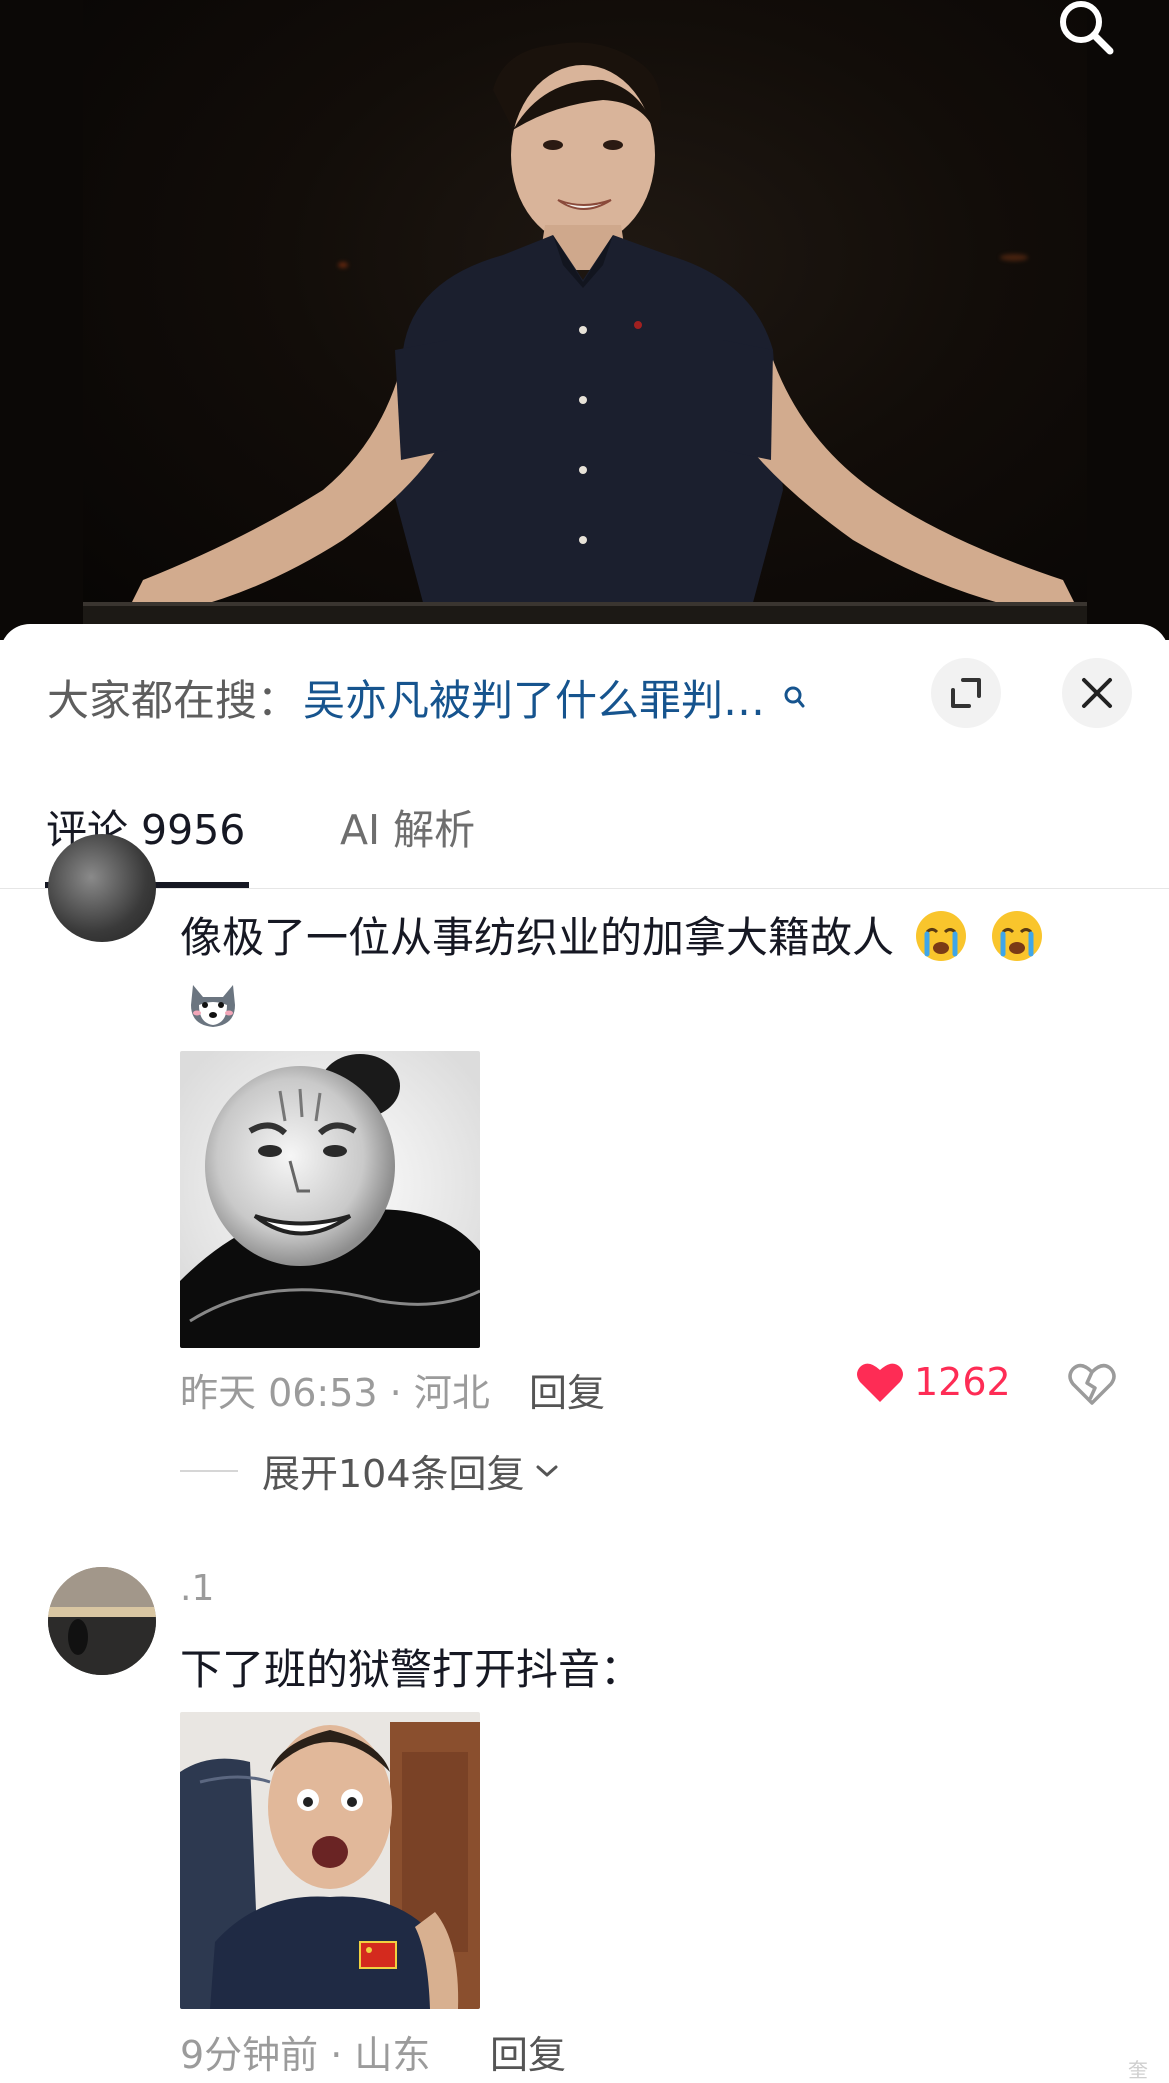  Describe the element at coordinates (537, 937) in the screenshot. I see `comment-body: 像极了一位从事纺织业的加拿大籍故人` at that location.